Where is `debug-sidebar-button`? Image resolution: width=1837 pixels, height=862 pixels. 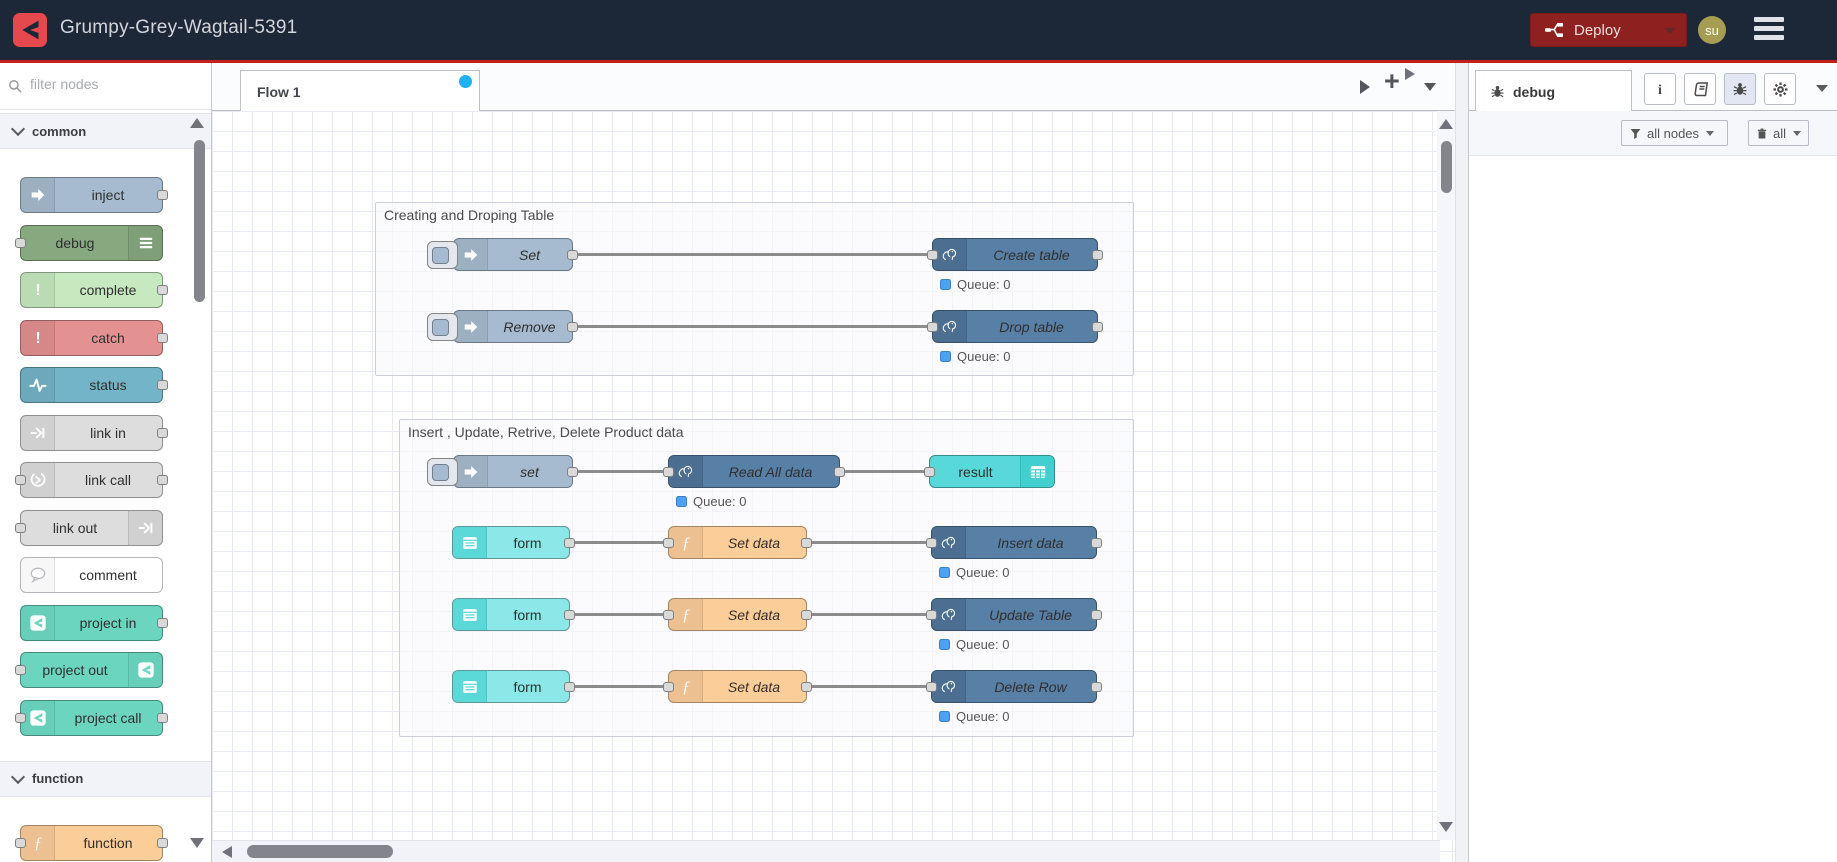
debug-sidebar-button is located at coordinates (1740, 89).